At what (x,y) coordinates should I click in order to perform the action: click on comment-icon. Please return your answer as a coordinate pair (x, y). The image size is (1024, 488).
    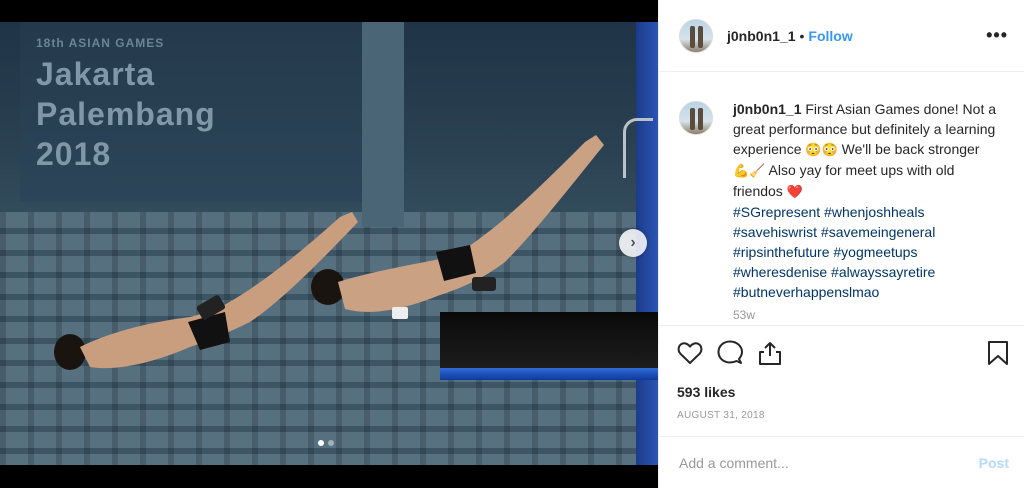
    Looking at the image, I should click on (730, 353).